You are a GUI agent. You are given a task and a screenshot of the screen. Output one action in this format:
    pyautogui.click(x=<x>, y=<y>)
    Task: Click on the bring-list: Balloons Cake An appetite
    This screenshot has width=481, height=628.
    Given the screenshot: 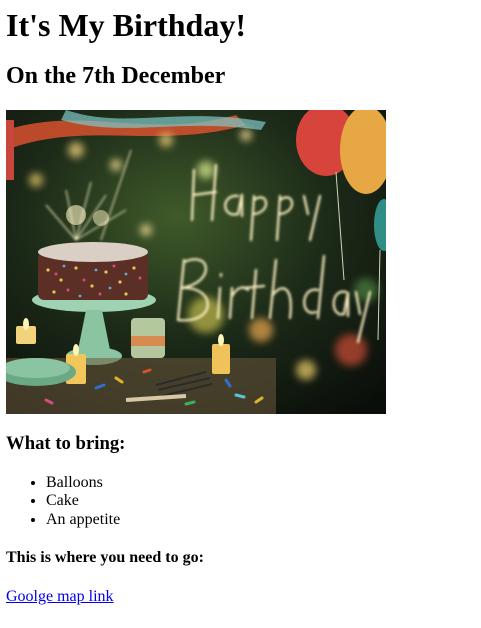 What is the action you would take?
    pyautogui.click(x=63, y=501)
    